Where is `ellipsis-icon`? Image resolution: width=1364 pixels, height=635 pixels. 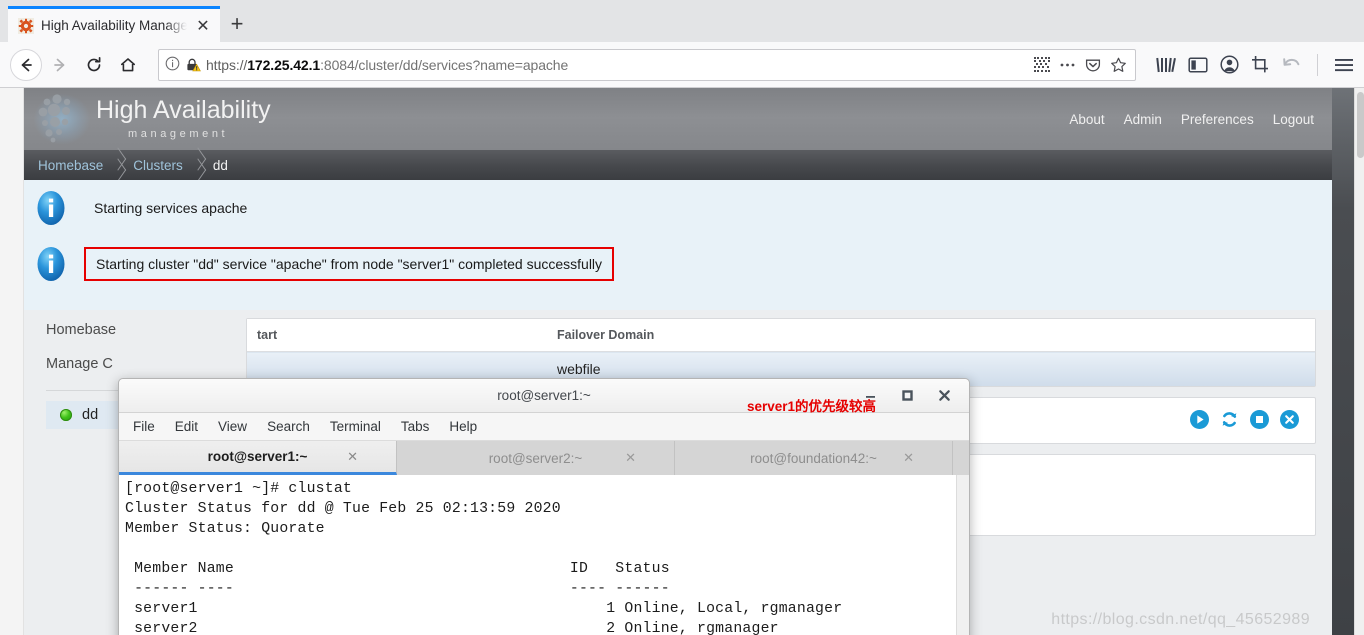 ellipsis-icon is located at coordinates (1067, 65).